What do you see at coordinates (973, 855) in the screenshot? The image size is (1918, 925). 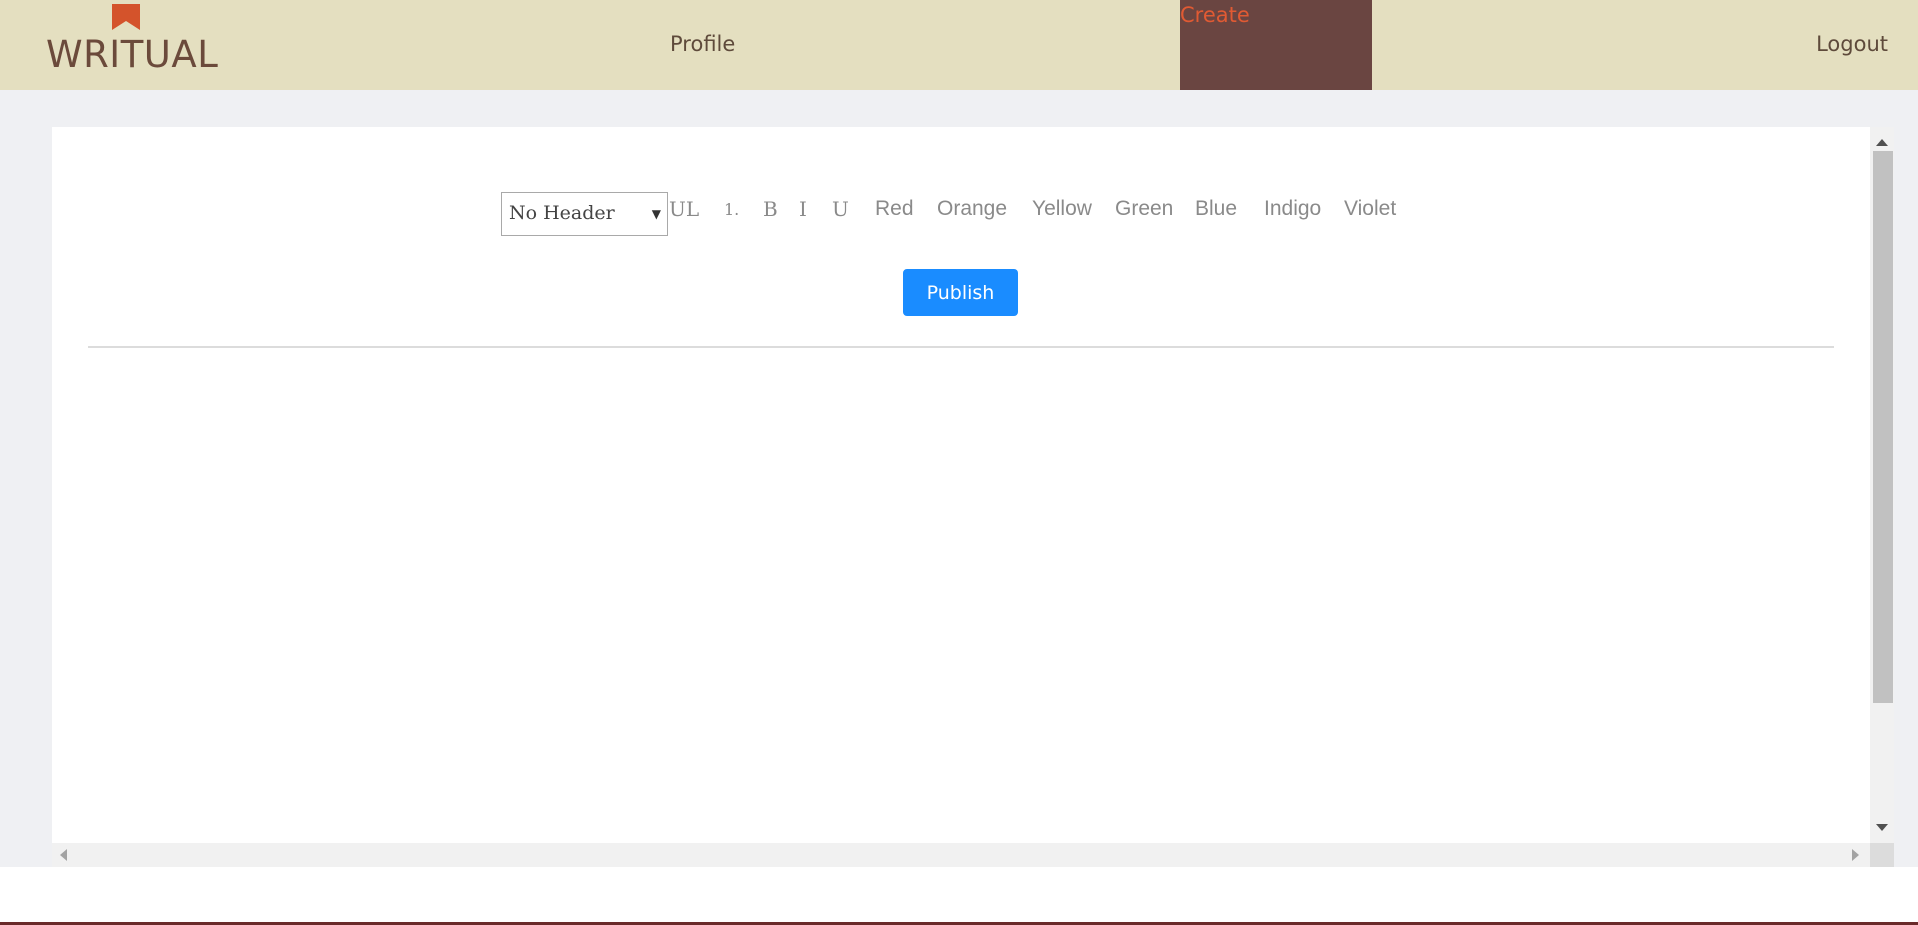 I see `horizontal-scrollbar` at bounding box center [973, 855].